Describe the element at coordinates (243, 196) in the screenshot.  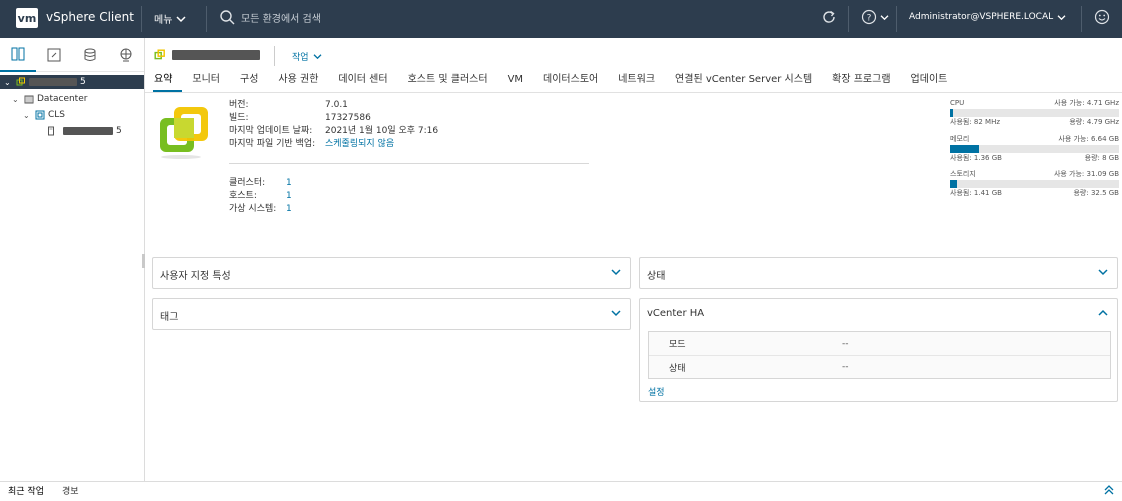
I see `count-label: 호스트:` at that location.